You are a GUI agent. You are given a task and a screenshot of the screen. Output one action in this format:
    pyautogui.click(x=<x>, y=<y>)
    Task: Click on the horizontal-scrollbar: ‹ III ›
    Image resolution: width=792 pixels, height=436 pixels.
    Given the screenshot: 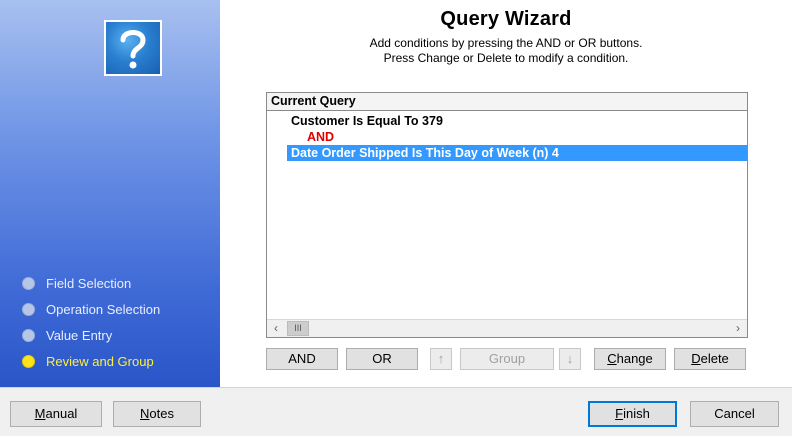 What is the action you would take?
    pyautogui.click(x=507, y=328)
    